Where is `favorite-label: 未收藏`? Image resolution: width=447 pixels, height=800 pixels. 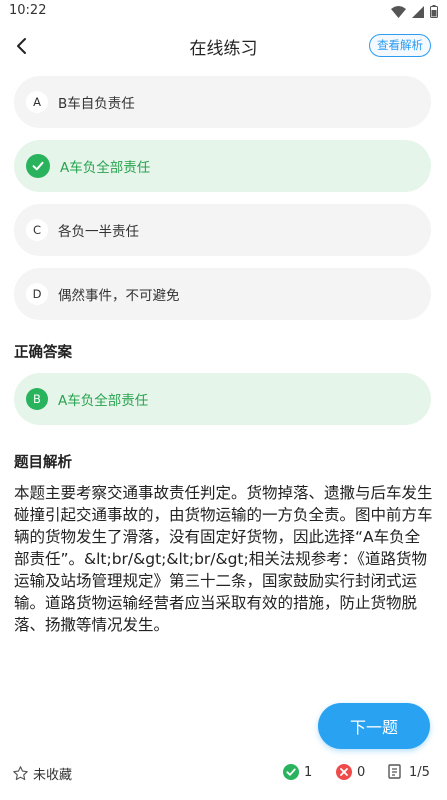 favorite-label: 未收藏 is located at coordinates (53, 775).